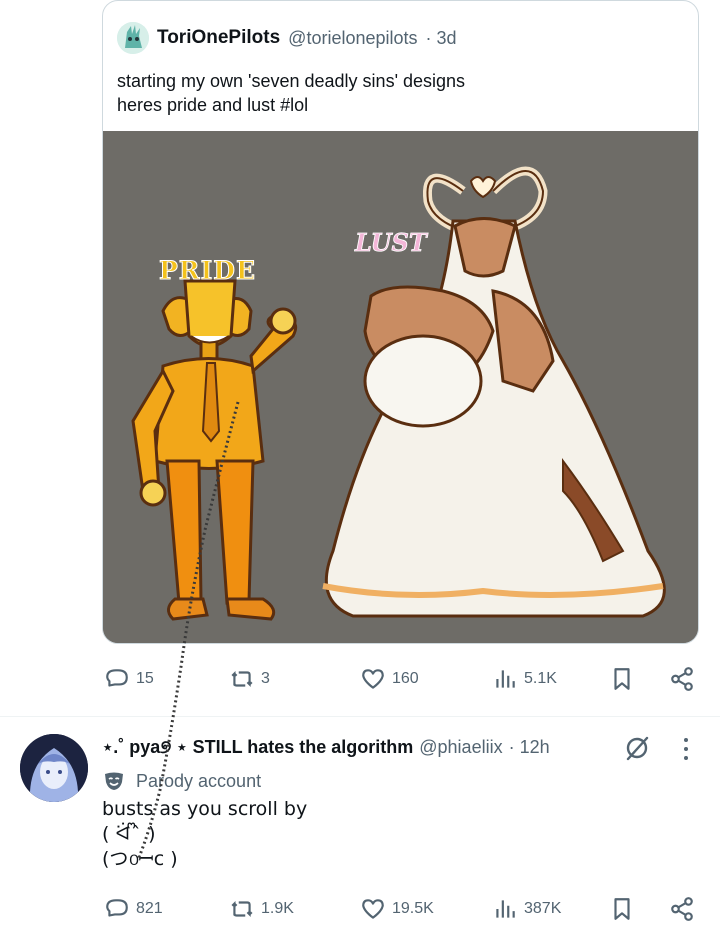 The image size is (720, 944). What do you see at coordinates (413, 908) in the screenshot?
I see `like-count: 19.5K` at bounding box center [413, 908].